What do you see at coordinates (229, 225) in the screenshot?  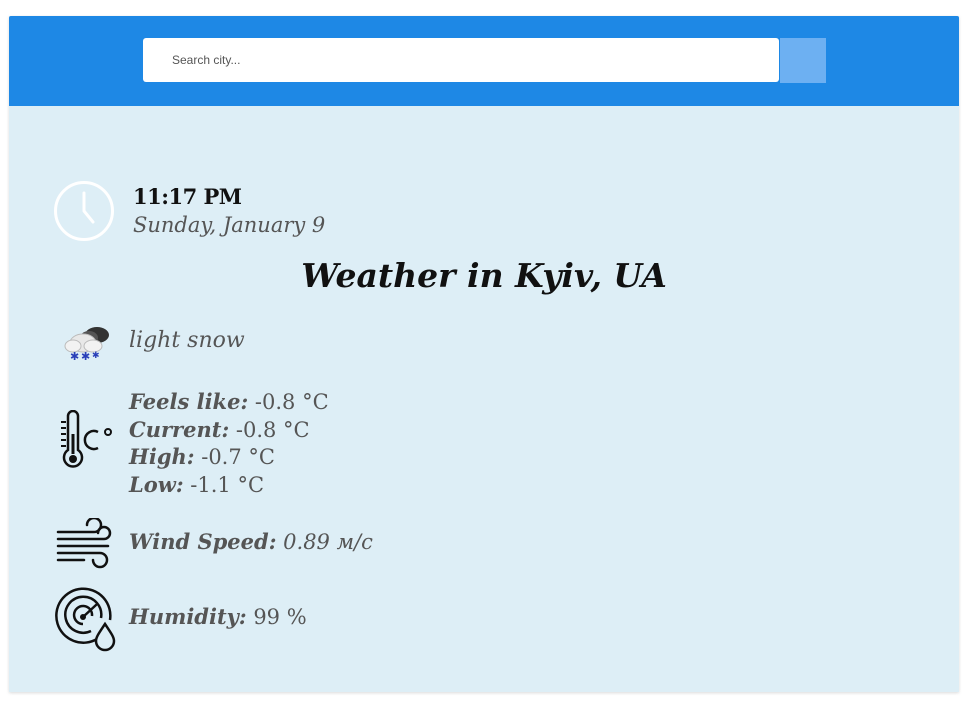 I see `current-date: Sunday, January 9` at bounding box center [229, 225].